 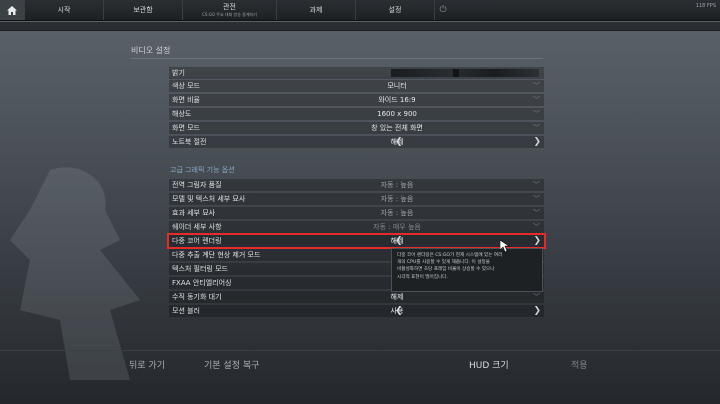 What do you see at coordinates (356, 128) in the screenshot?
I see `display-mode-row: 화면 모드 창 있는 전체 화면 ﹀` at bounding box center [356, 128].